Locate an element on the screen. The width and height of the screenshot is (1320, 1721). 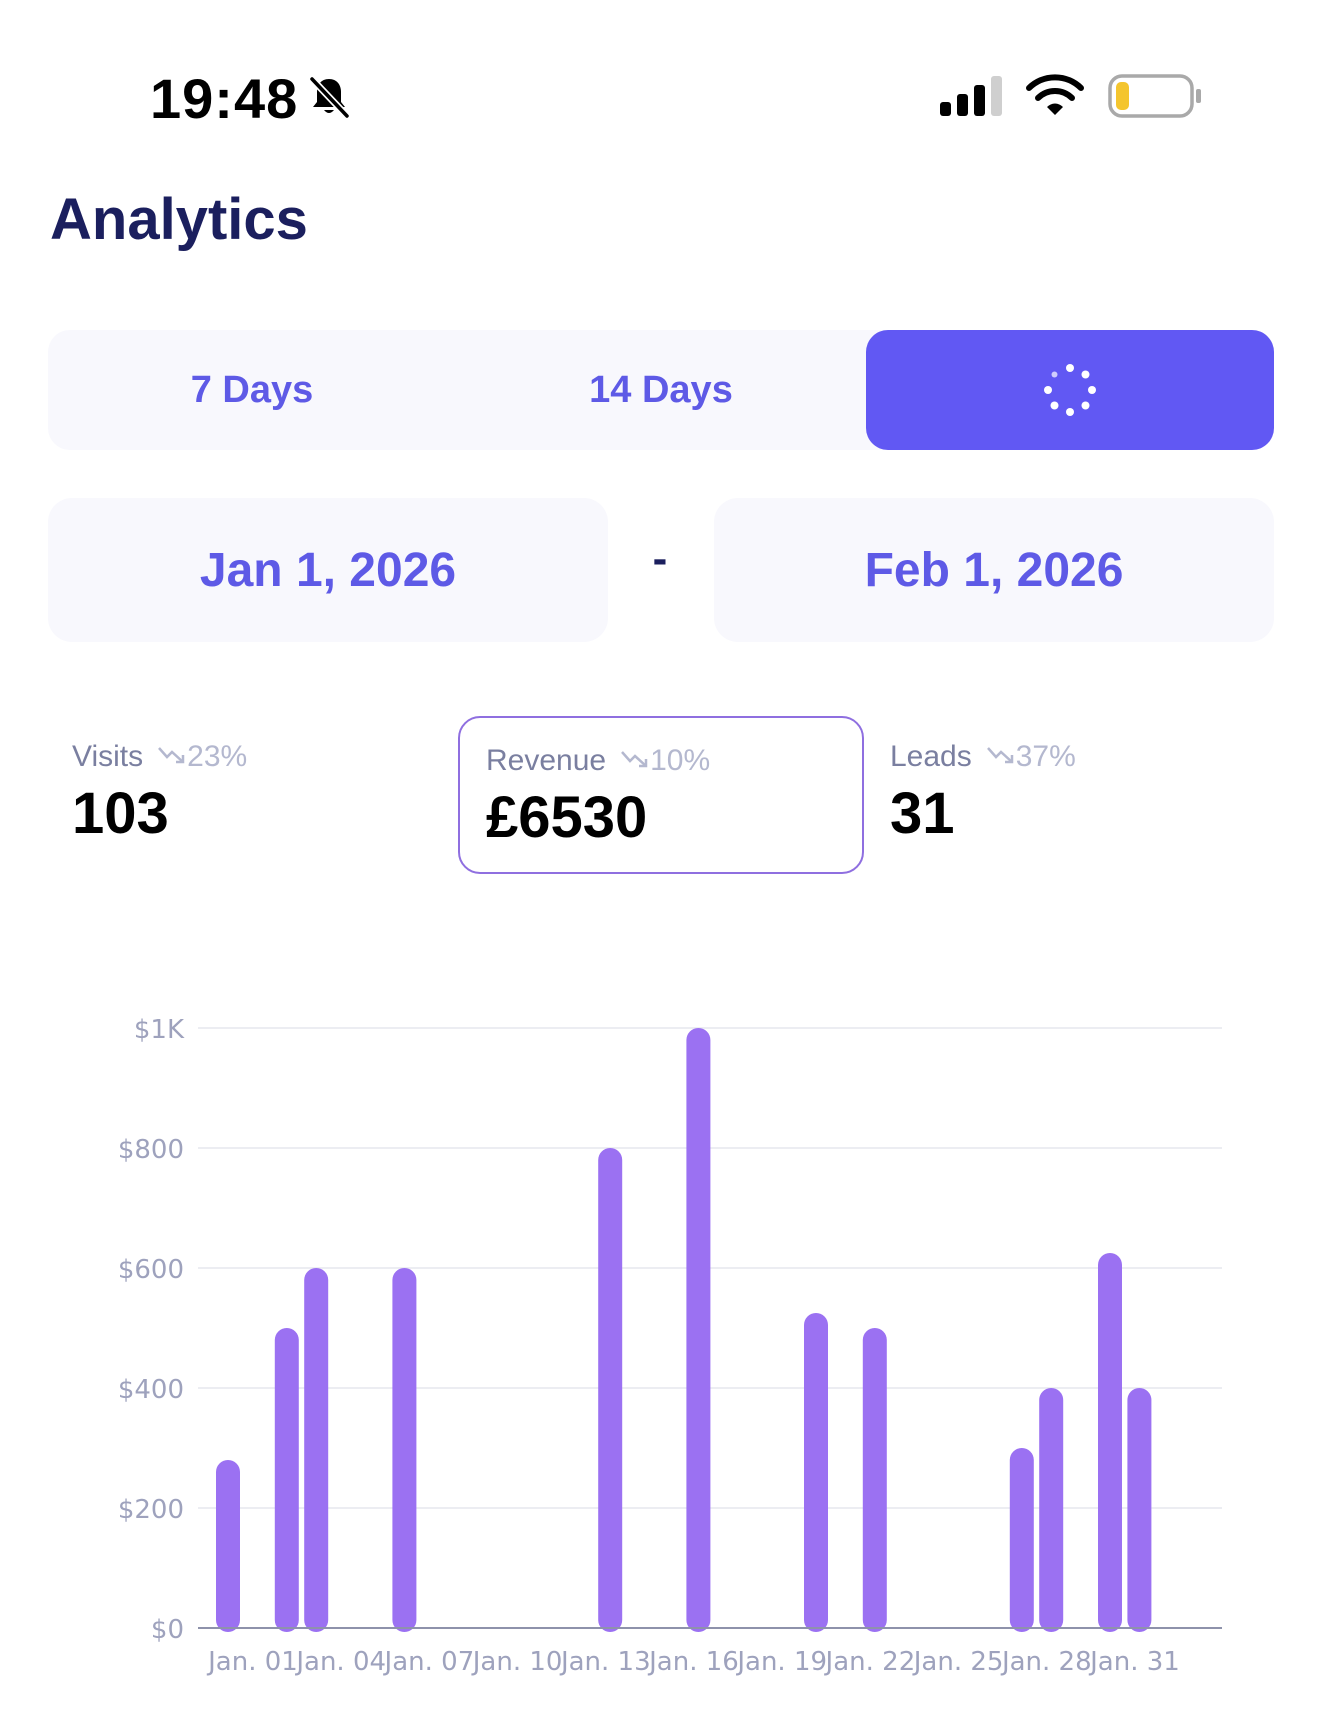
x-tick-label: Jan. 01 is located at coordinates (252, 1662).